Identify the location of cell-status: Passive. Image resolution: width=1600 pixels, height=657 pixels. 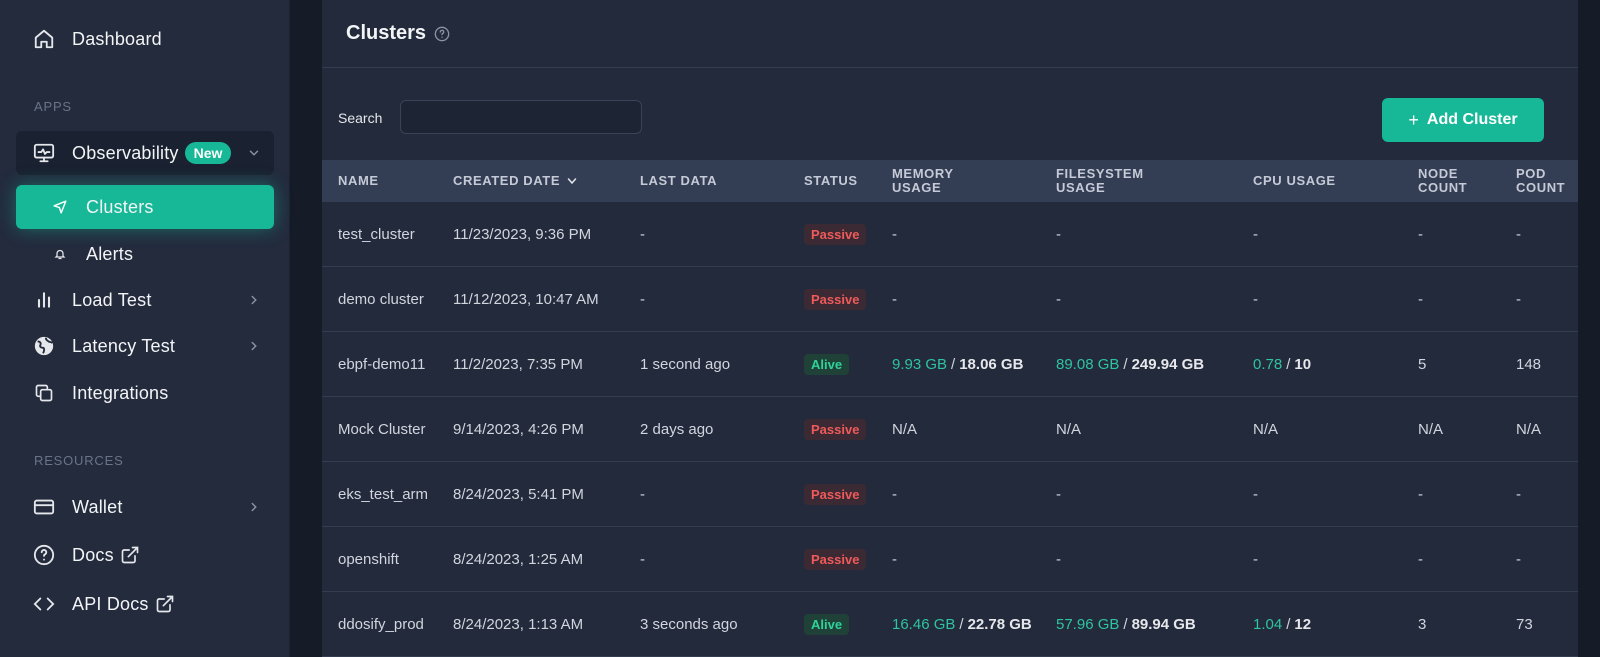
(835, 494).